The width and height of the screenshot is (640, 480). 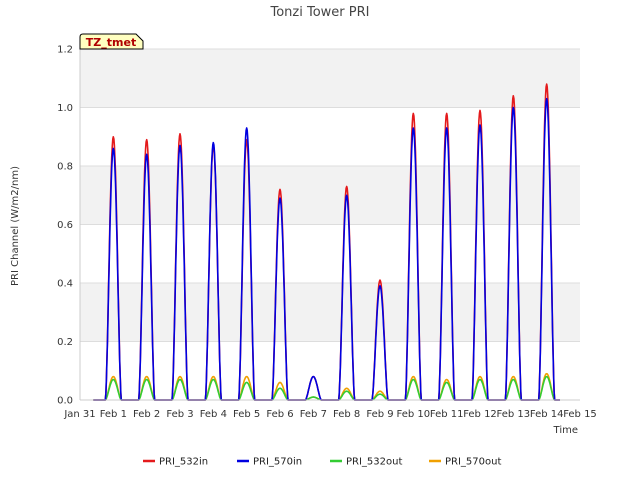 What do you see at coordinates (313, 414) in the screenshot?
I see `x-tick-label: Feb 7` at bounding box center [313, 414].